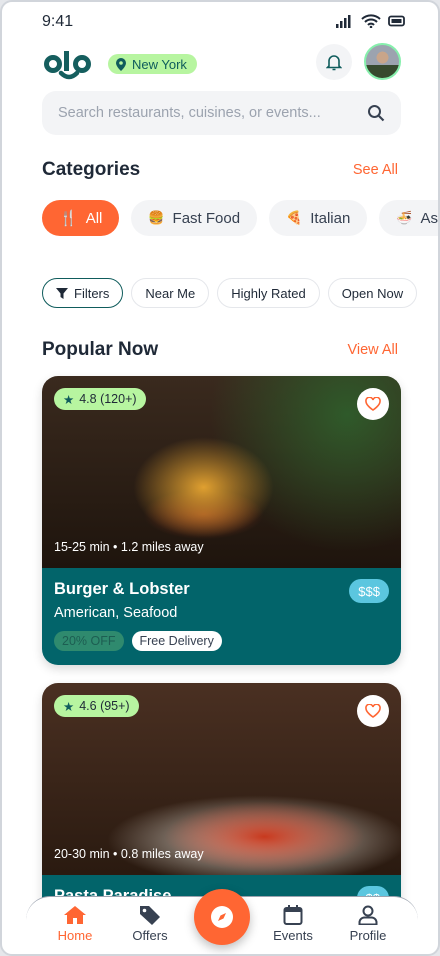 The width and height of the screenshot is (440, 956). I want to click on filter-highly-rated: Highly Rated, so click(268, 293).